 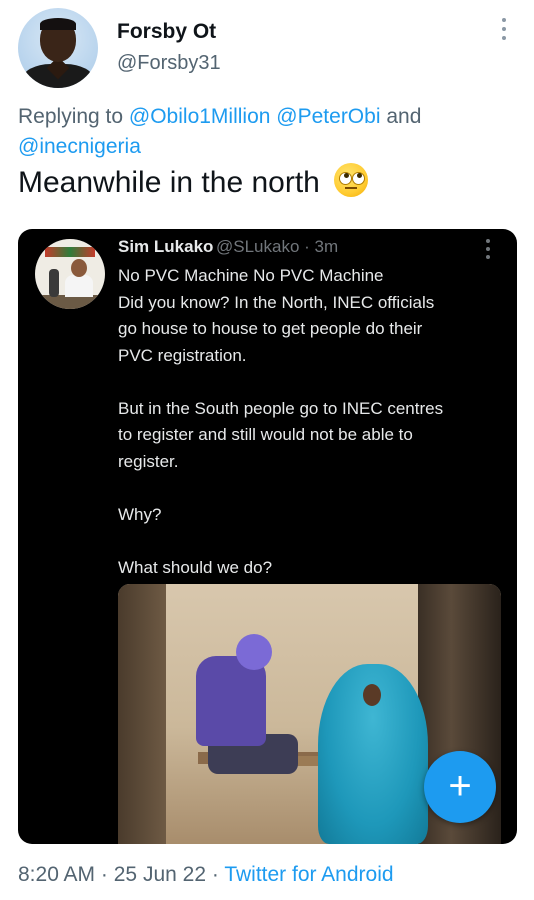 I want to click on quoted-line: No PVC Machine No PVC Machine, so click(x=251, y=275).